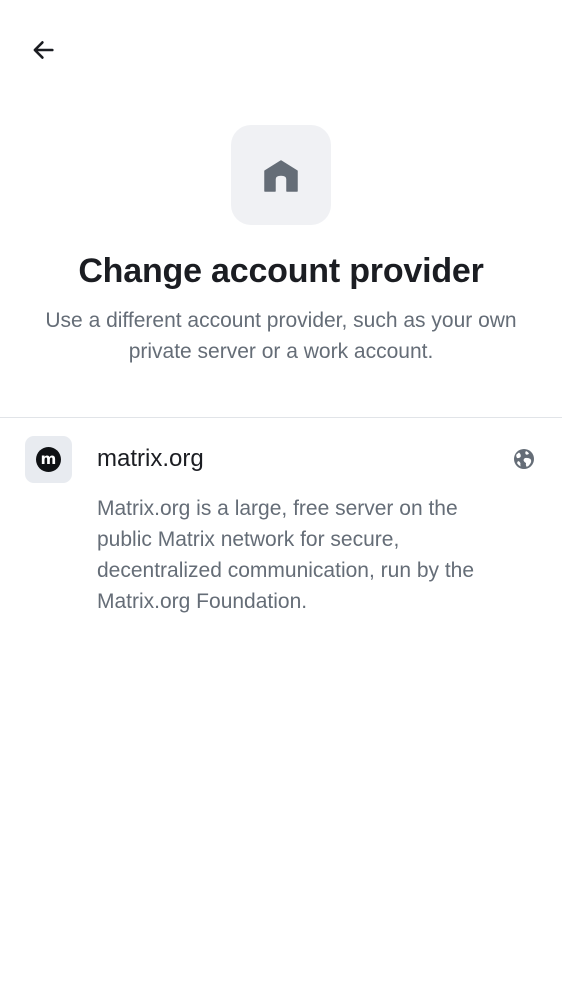 This screenshot has height=1000, width=562. I want to click on back-button, so click(43, 50).